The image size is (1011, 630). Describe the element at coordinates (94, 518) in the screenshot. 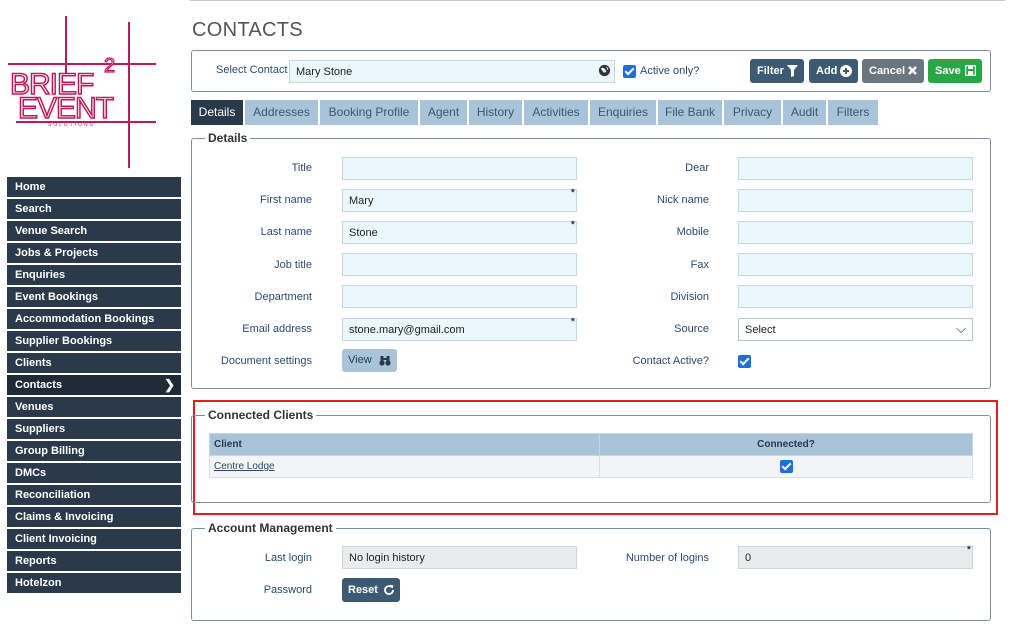

I see `sidebar-item-claims-invoicing: Claims & Invoicing` at that location.